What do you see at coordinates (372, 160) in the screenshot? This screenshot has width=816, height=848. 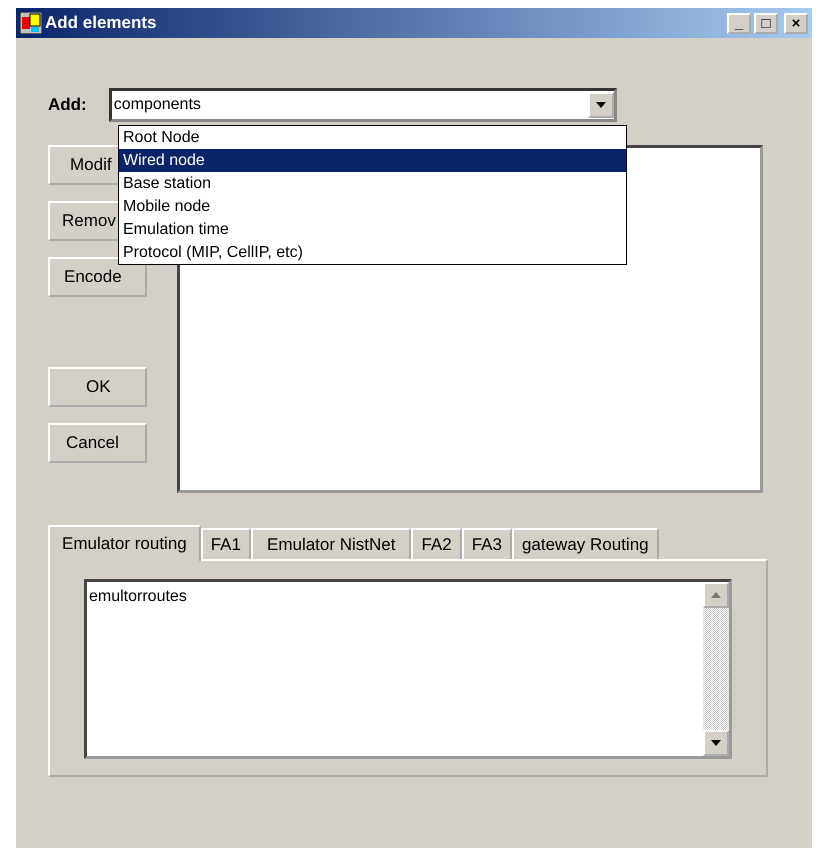 I see `dropdown-option: Wired node` at bounding box center [372, 160].